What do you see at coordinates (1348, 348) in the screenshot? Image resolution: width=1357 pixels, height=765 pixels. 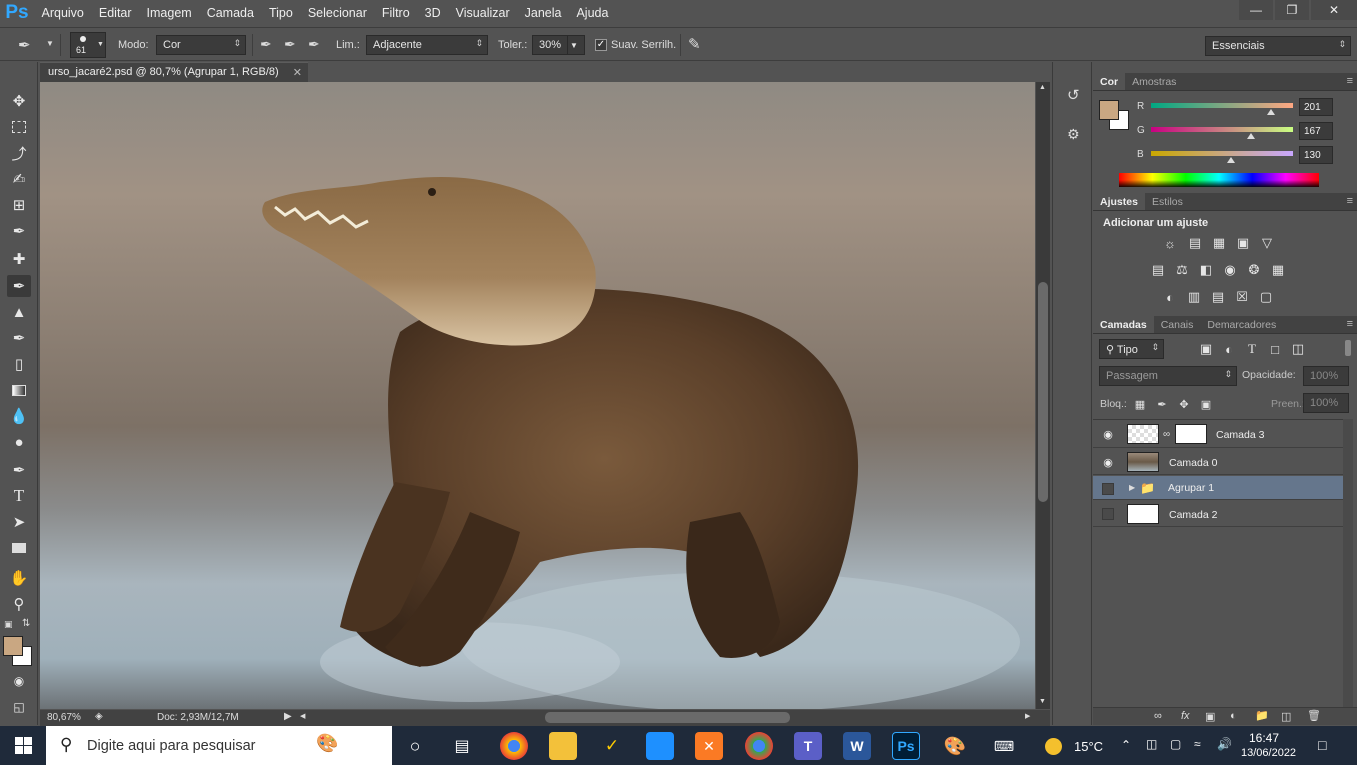 I see `filter-toggle` at bounding box center [1348, 348].